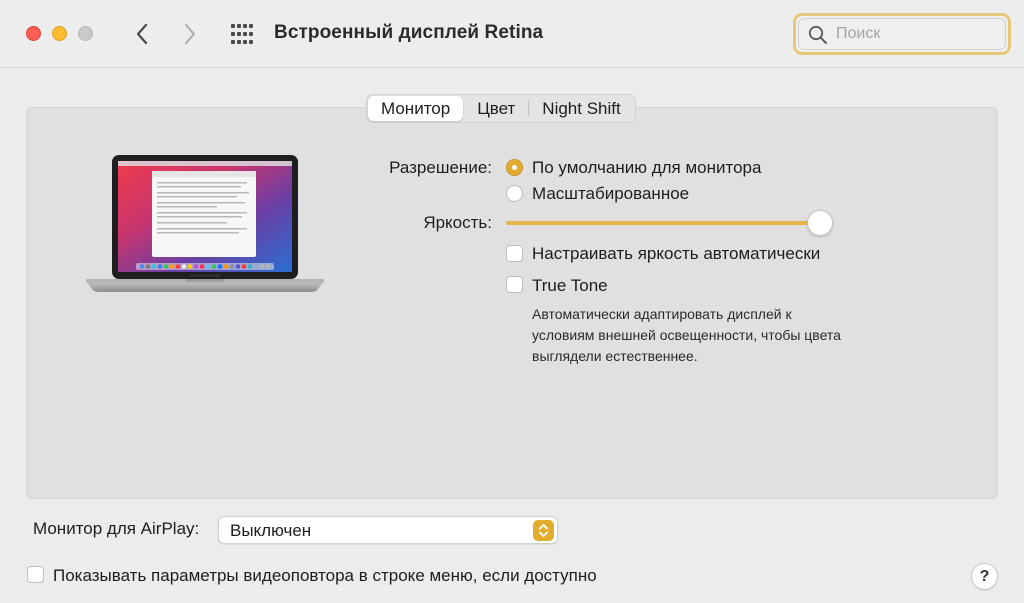 The height and width of the screenshot is (603, 1024). Describe the element at coordinates (514, 253) in the screenshot. I see `auto-brightness-checkbox` at that location.